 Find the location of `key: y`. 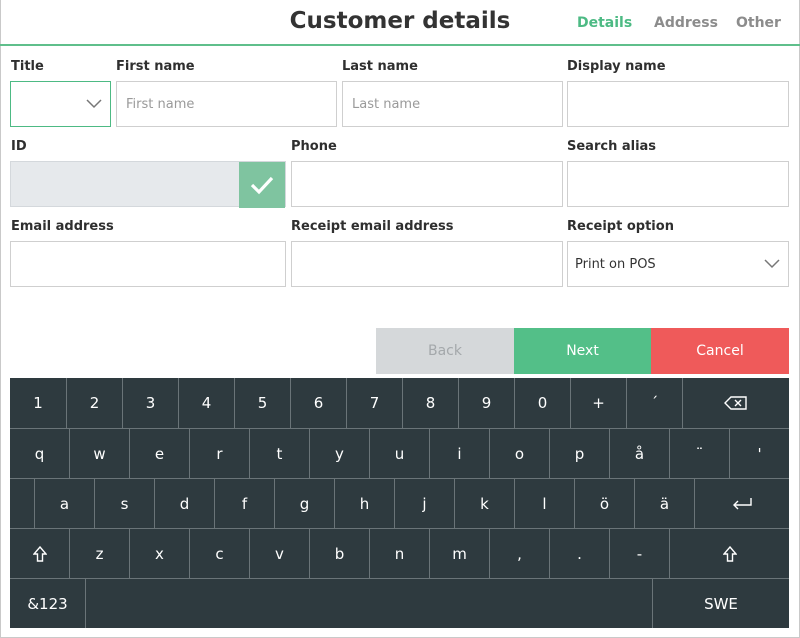

key: y is located at coordinates (339, 453).